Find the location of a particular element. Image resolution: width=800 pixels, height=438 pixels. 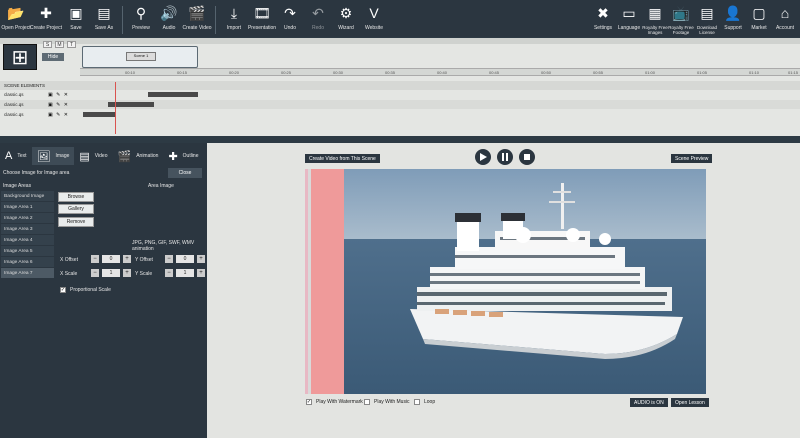

list-item: Image Area 2 is located at coordinates (27, 218).